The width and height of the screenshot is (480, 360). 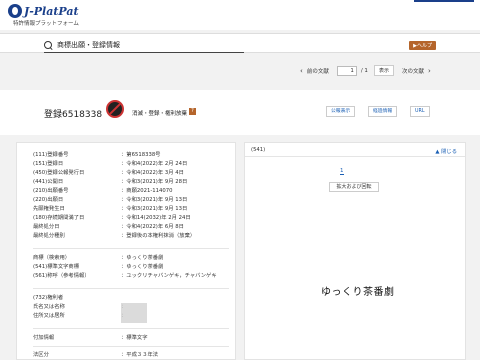 I want to click on mark-code: (541), so click(x=258, y=150).